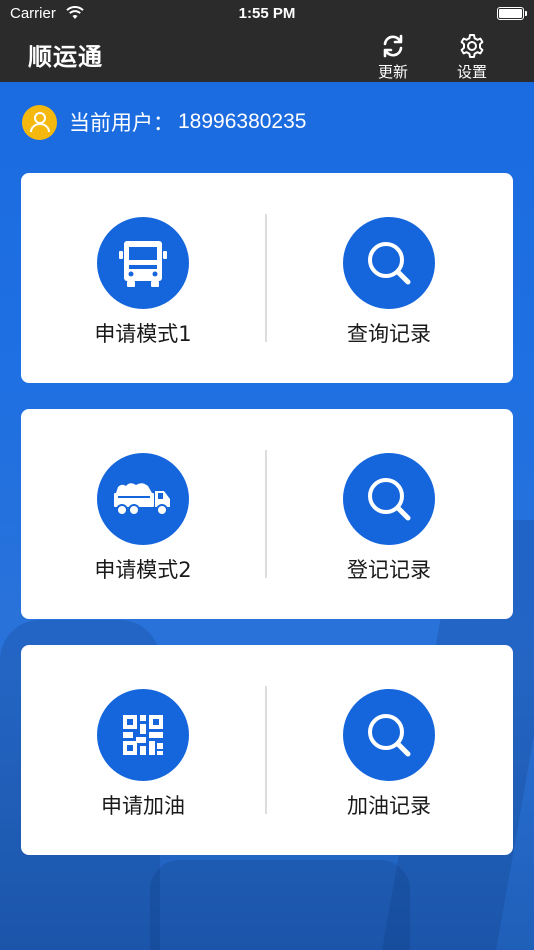 The image size is (534, 950). I want to click on settings-button: 设置, so click(472, 56).